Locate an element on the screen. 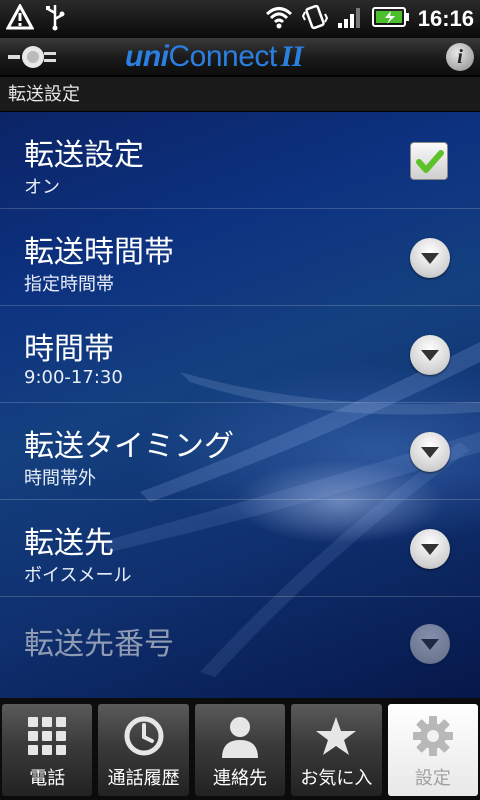 This screenshot has width=480, height=800. setting-value: ボイスメール is located at coordinates (78, 575).